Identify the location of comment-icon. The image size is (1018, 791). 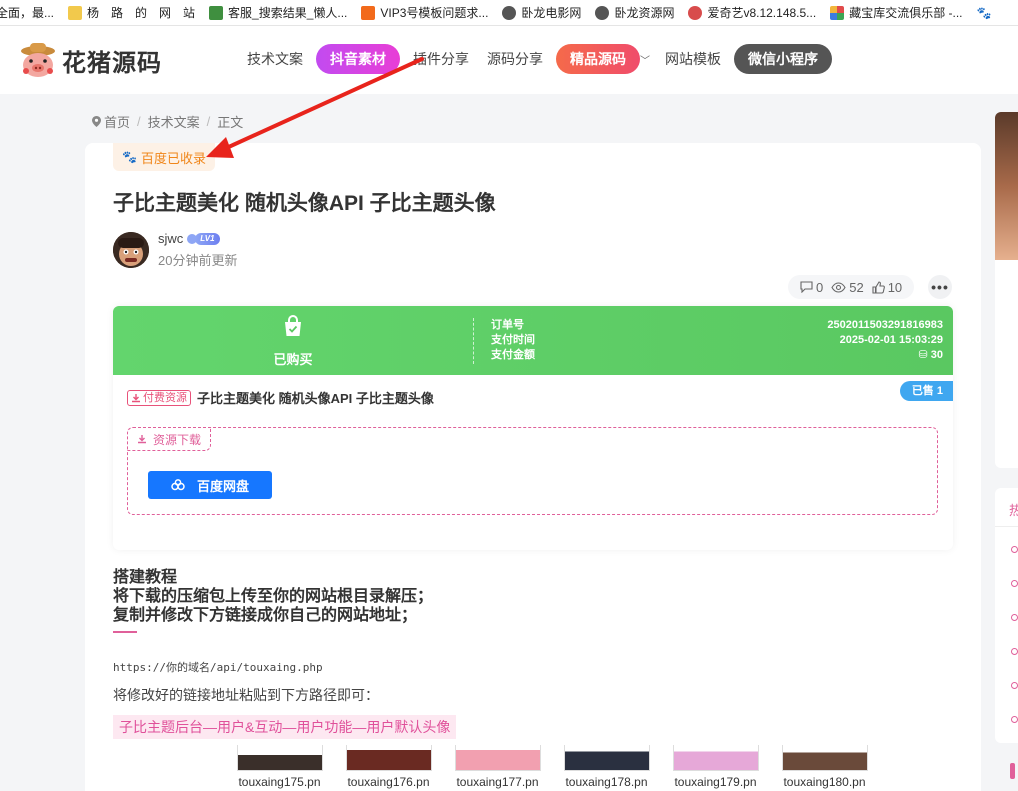
(806, 287).